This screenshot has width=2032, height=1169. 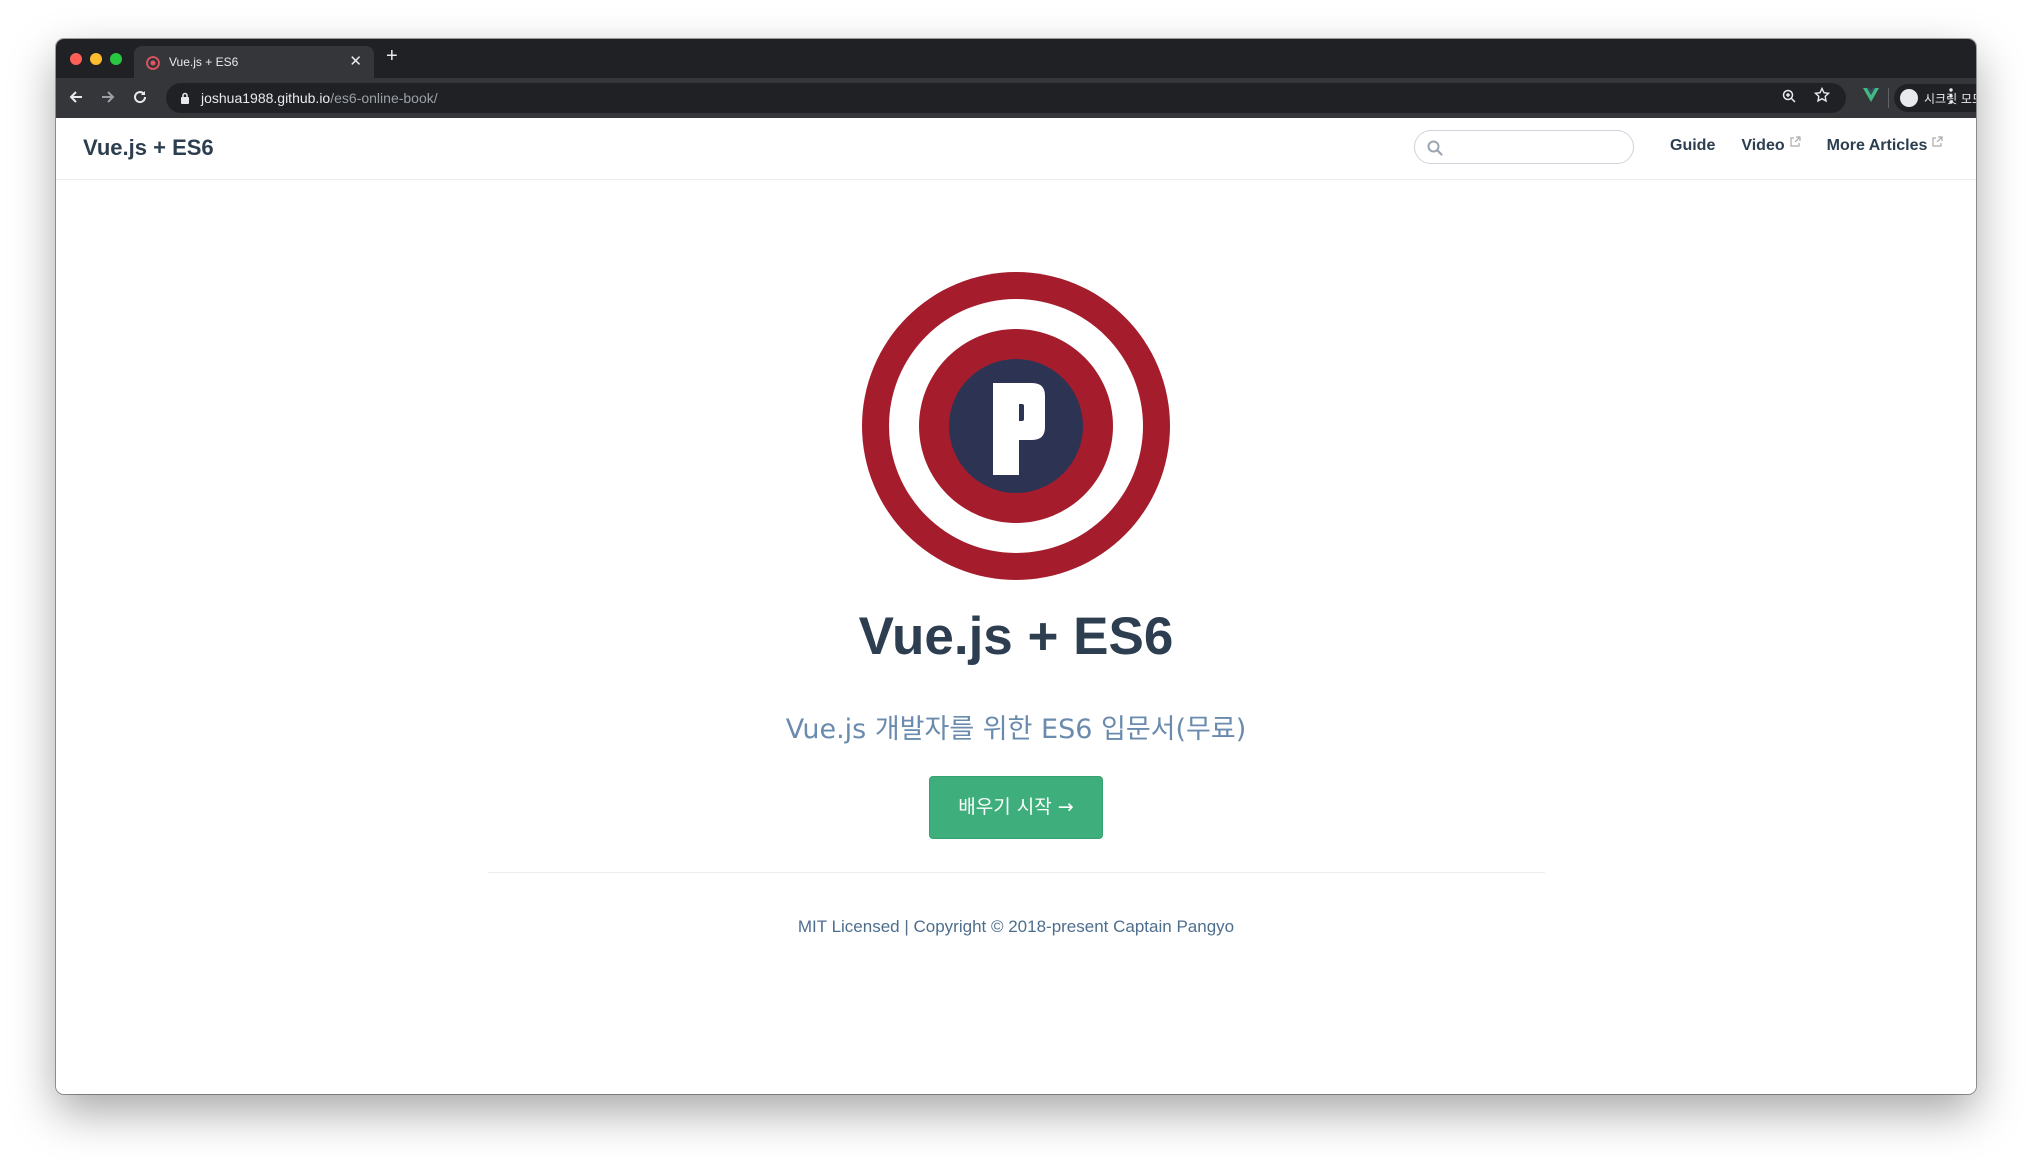 I want to click on kebab-menu-icon, so click(x=1951, y=97).